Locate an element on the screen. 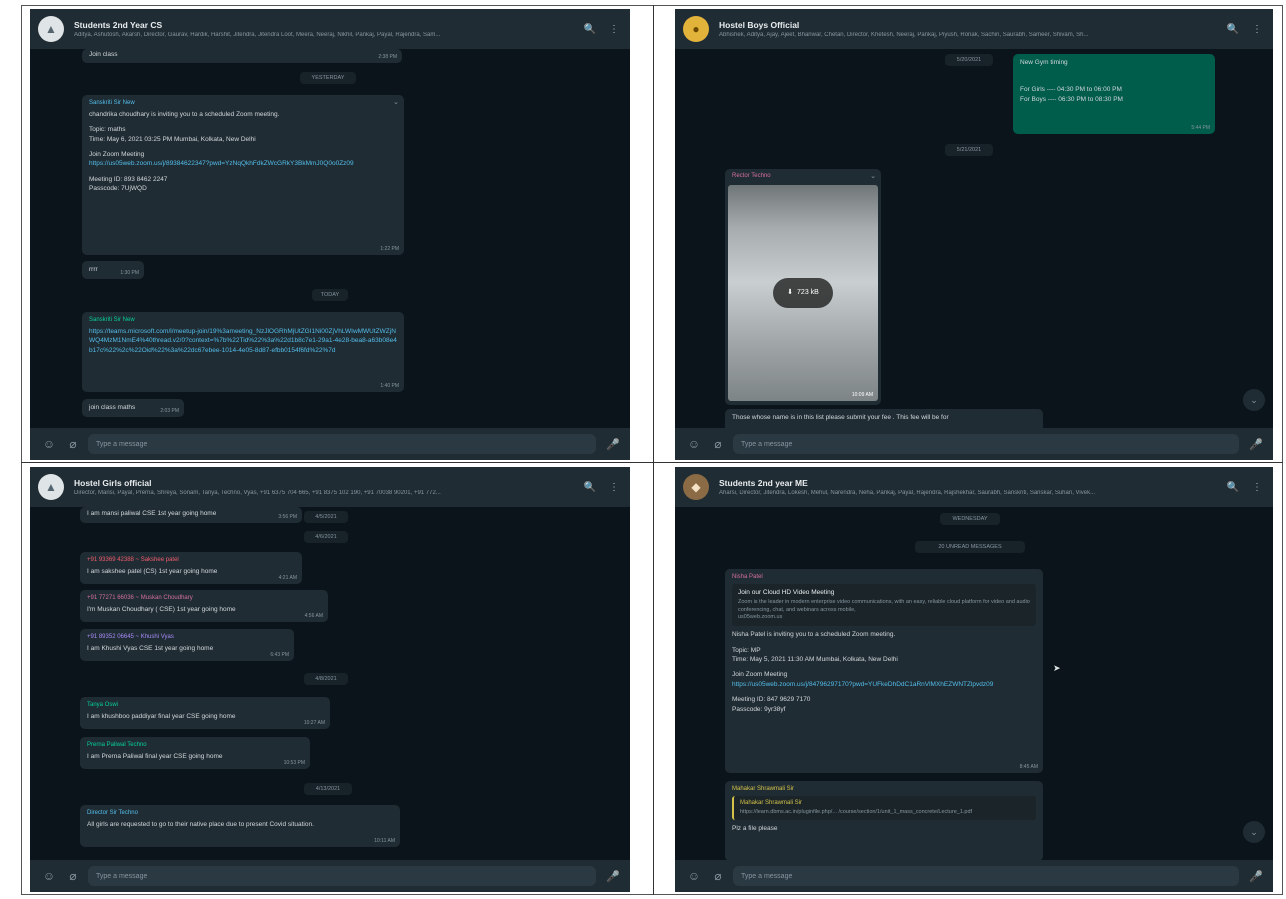 This screenshot has width=1286, height=899. message-sender: +91 89352 06645 ~ Khushi Vyas is located at coordinates (187, 637).